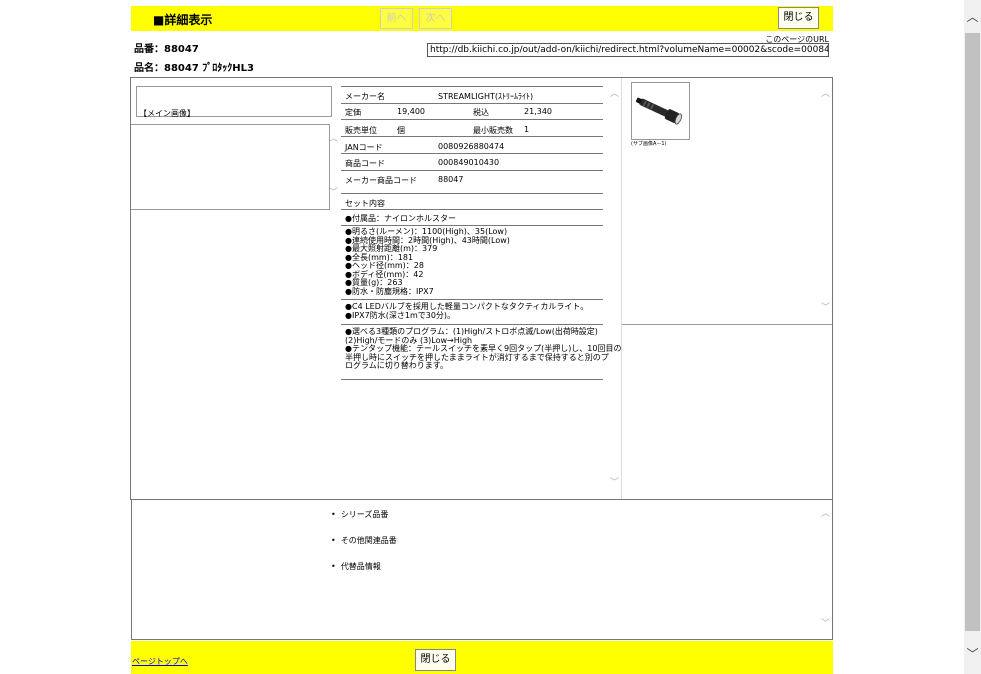  Describe the element at coordinates (353, 112) in the screenshot. I see `list-price-label: 定価` at that location.